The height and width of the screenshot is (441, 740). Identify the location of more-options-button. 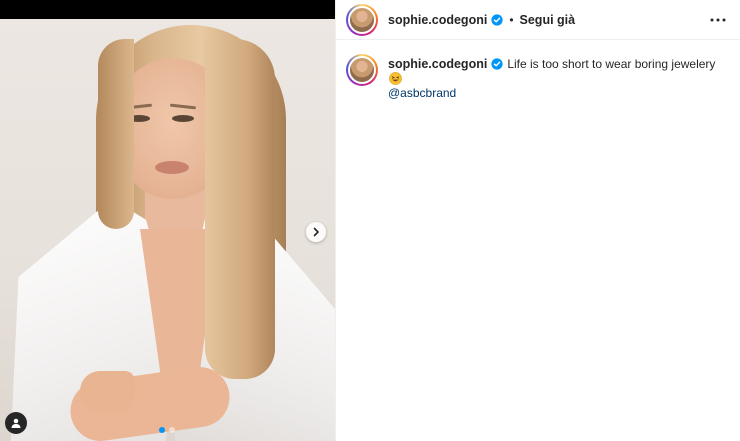
(718, 20).